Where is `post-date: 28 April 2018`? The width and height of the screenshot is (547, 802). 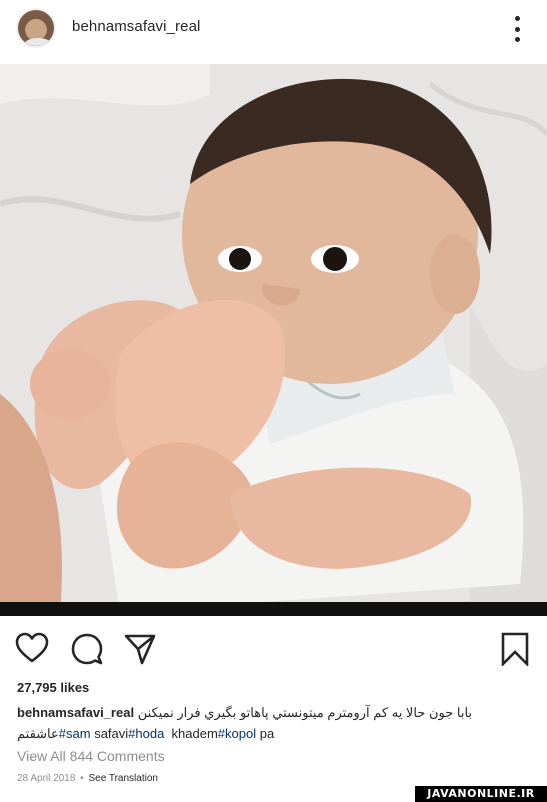 post-date: 28 April 2018 is located at coordinates (46, 778).